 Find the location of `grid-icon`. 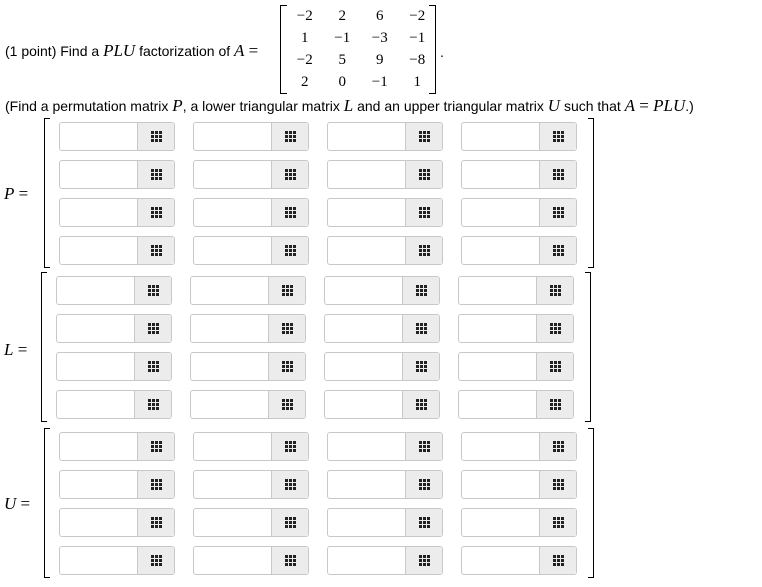

grid-icon is located at coordinates (424, 174).